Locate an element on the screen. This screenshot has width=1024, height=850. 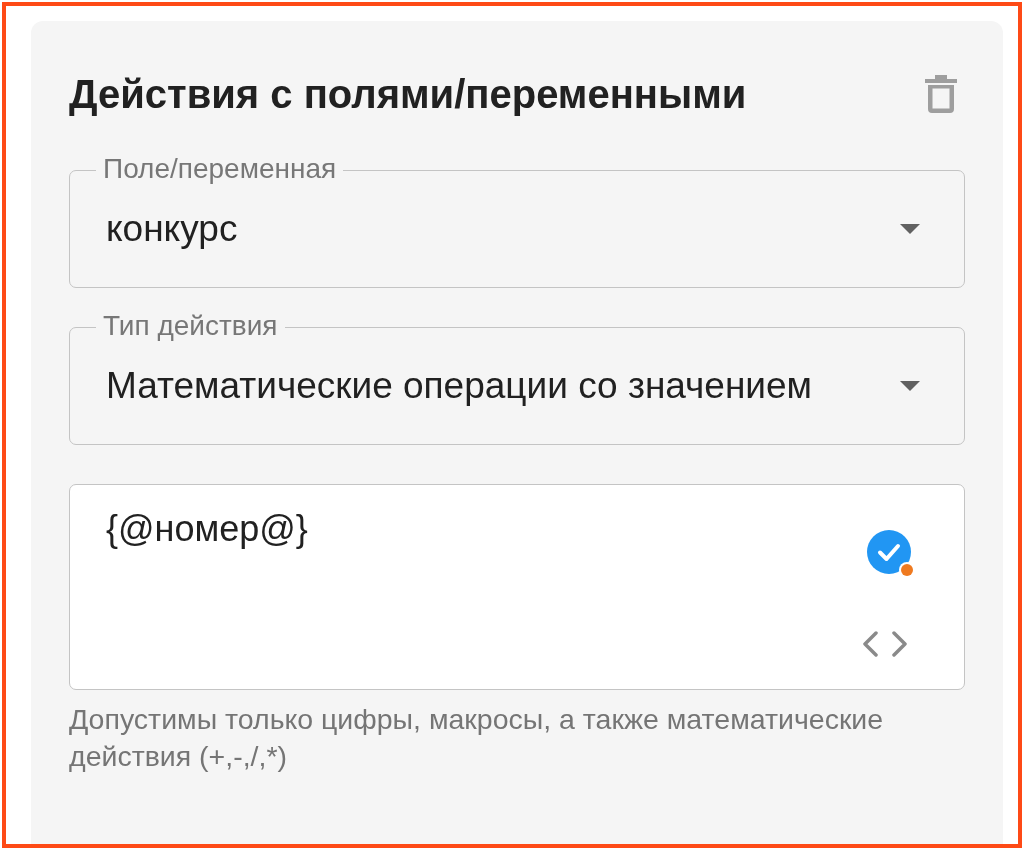
helper-text: Допустимы только цифры, макросы, а также математические действия (+,-,/,*) is located at coordinates (477, 738).